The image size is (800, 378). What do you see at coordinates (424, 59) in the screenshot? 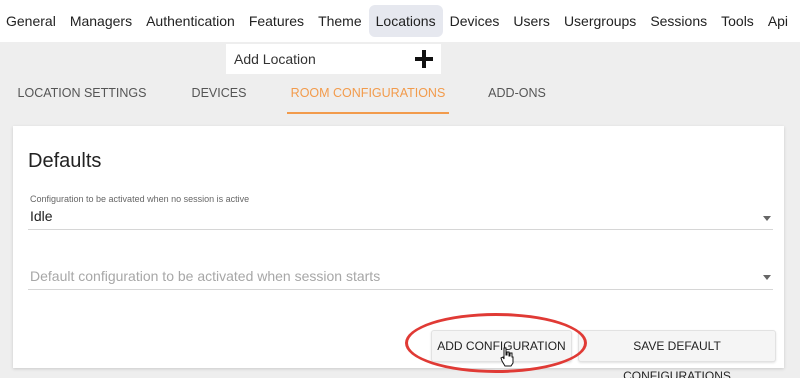
I see `plus-icon` at bounding box center [424, 59].